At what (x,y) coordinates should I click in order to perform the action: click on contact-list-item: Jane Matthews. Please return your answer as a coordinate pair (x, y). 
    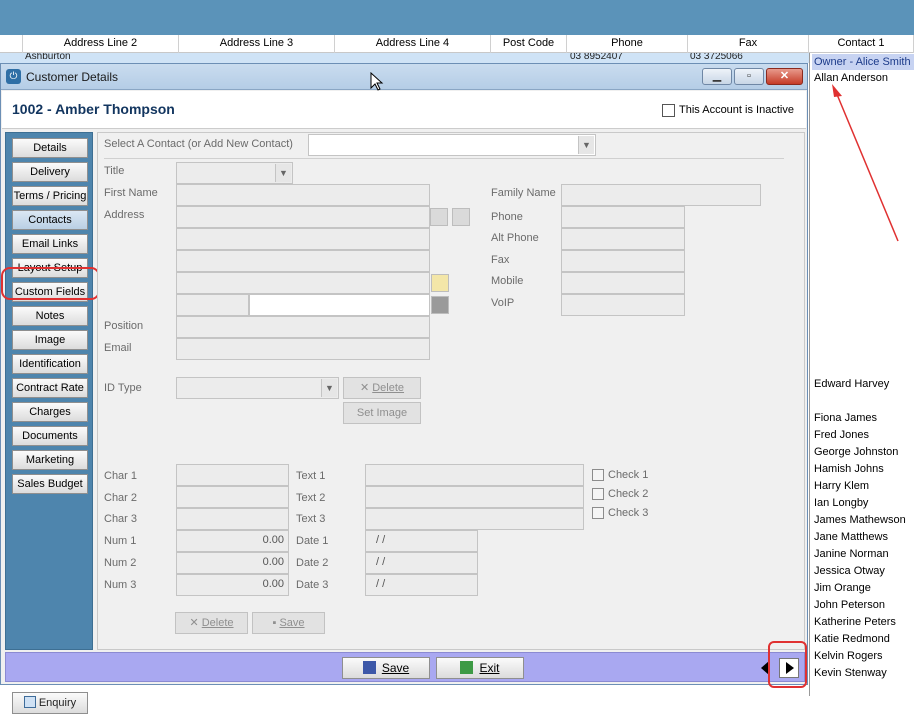
    Looking at the image, I should click on (851, 537).